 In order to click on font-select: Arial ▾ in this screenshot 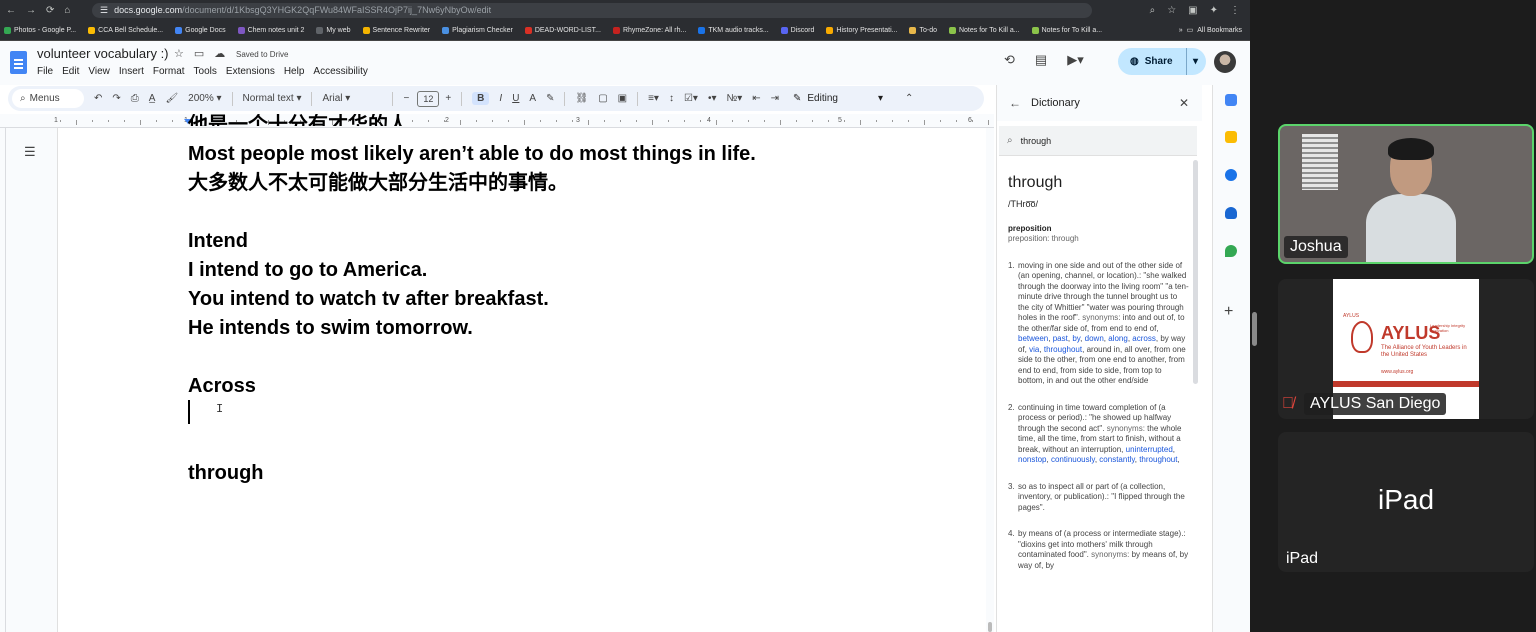, I will do `click(352, 98)`.